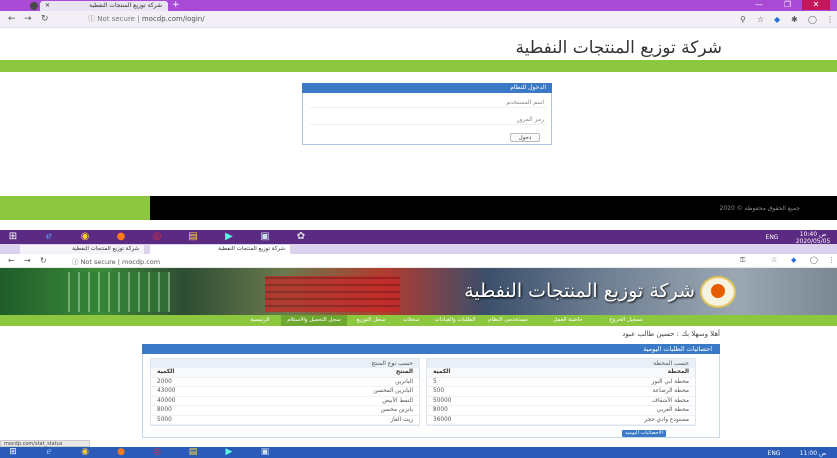 This screenshot has width=837, height=458. I want to click on qty-cell: 50000, so click(474, 401).